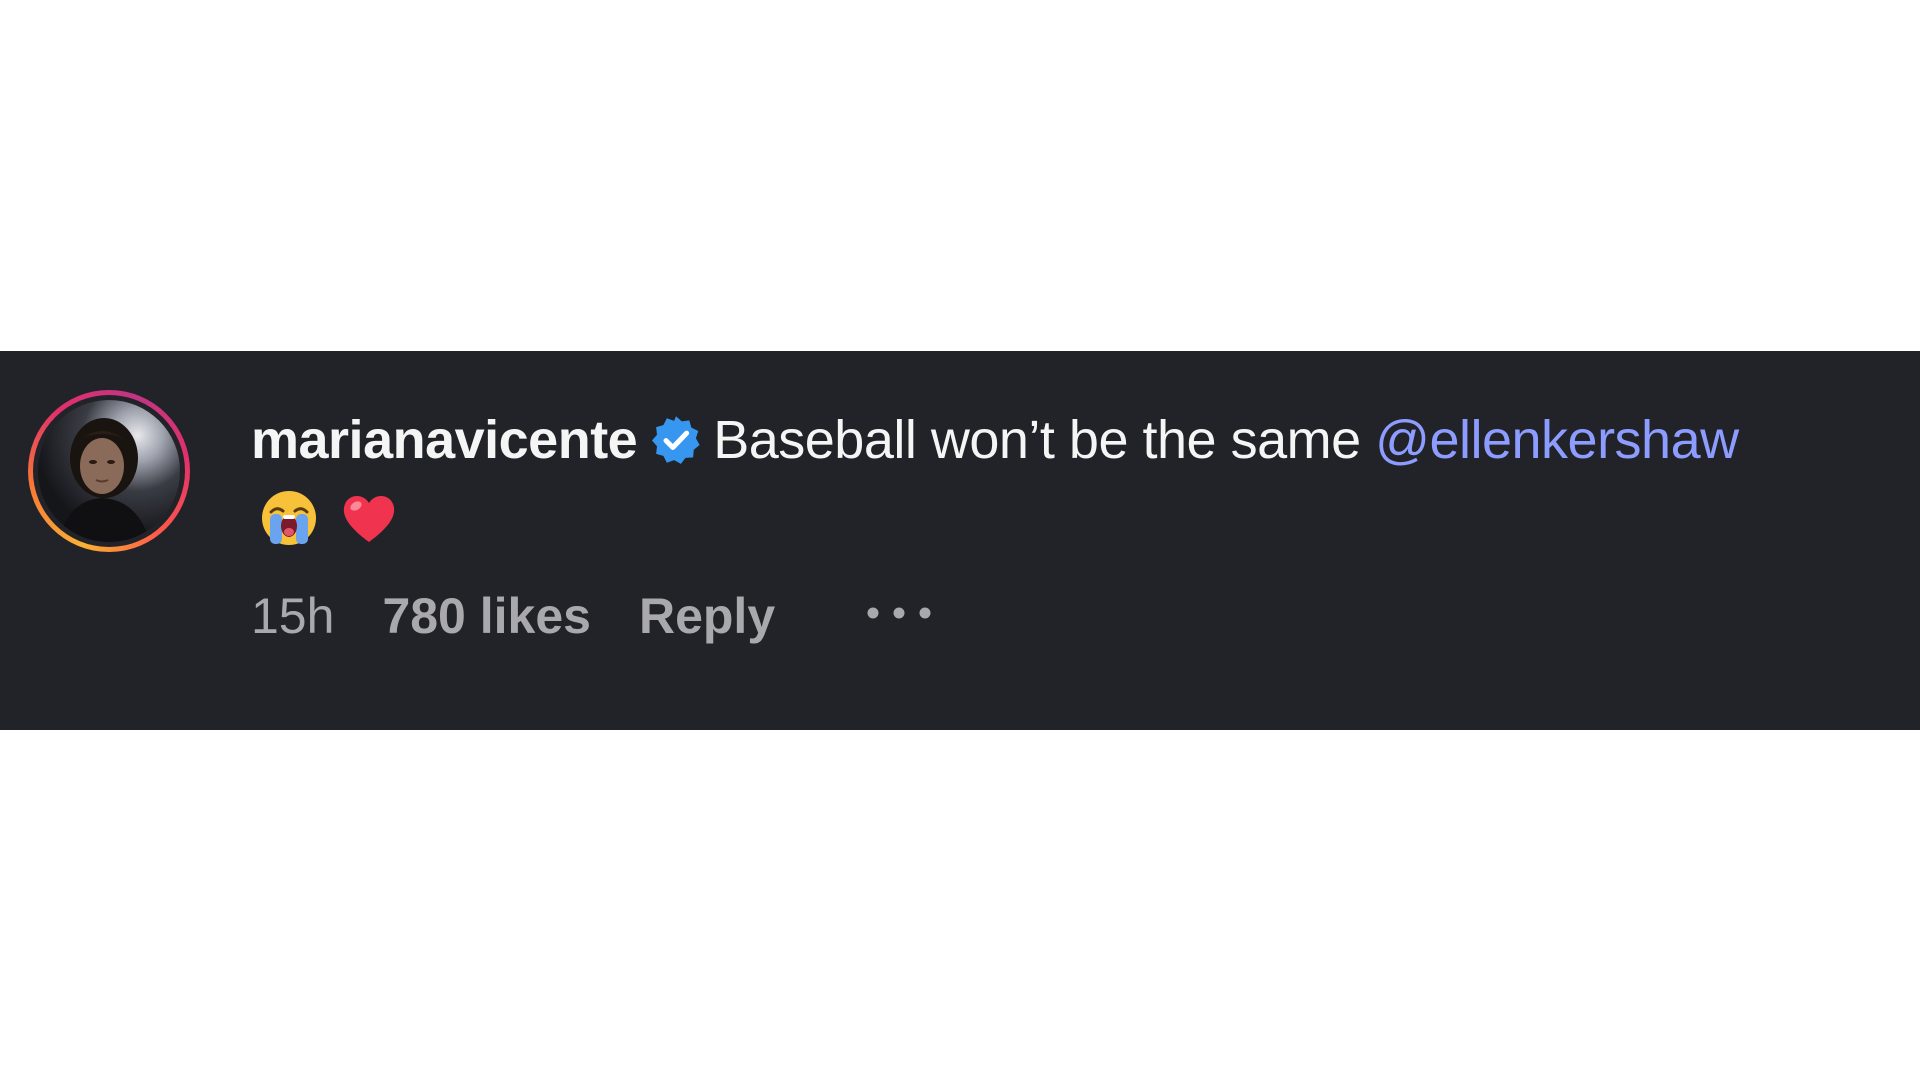 This screenshot has width=1920, height=1080. What do you see at coordinates (486, 616) in the screenshot?
I see `likes-count: 780 likes` at bounding box center [486, 616].